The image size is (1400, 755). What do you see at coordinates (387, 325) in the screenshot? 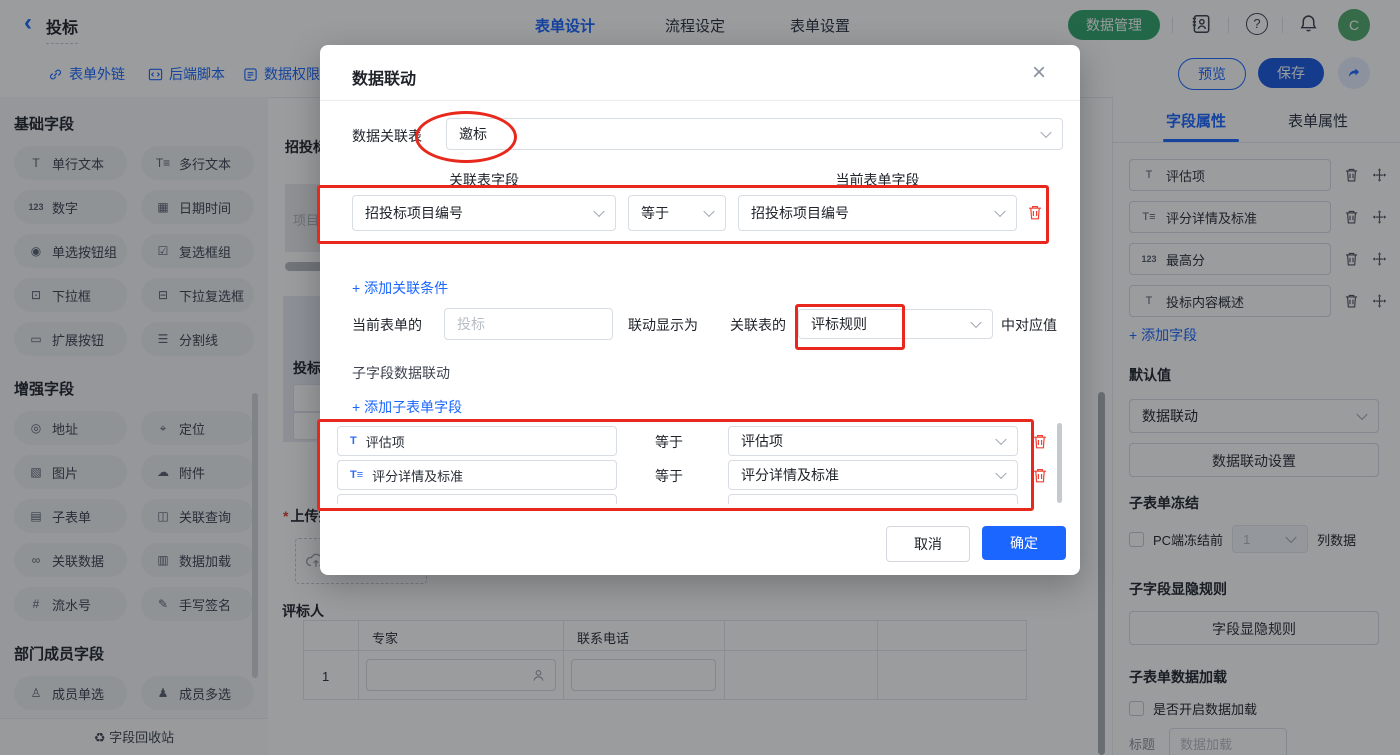
I see `current-form-prefix-label: 当前表单的` at bounding box center [387, 325].